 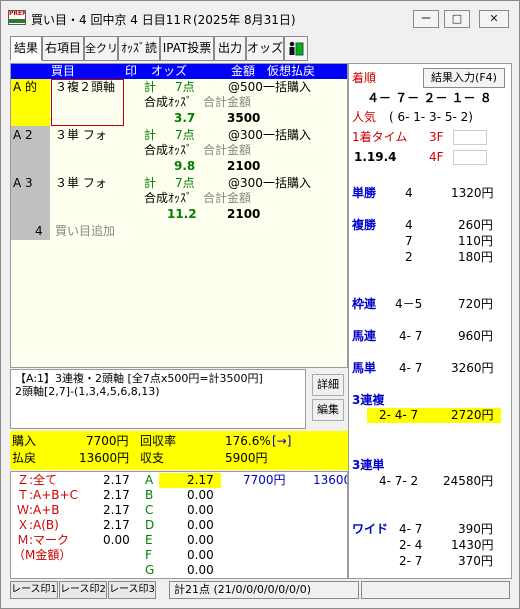 I want to click on balance-label: 収支, so click(x=152, y=458).